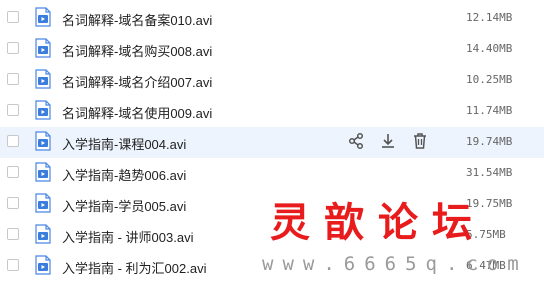 The width and height of the screenshot is (544, 287). Describe the element at coordinates (137, 112) in the screenshot. I see `file-name: 名词解释-域名使用009.avi` at that location.